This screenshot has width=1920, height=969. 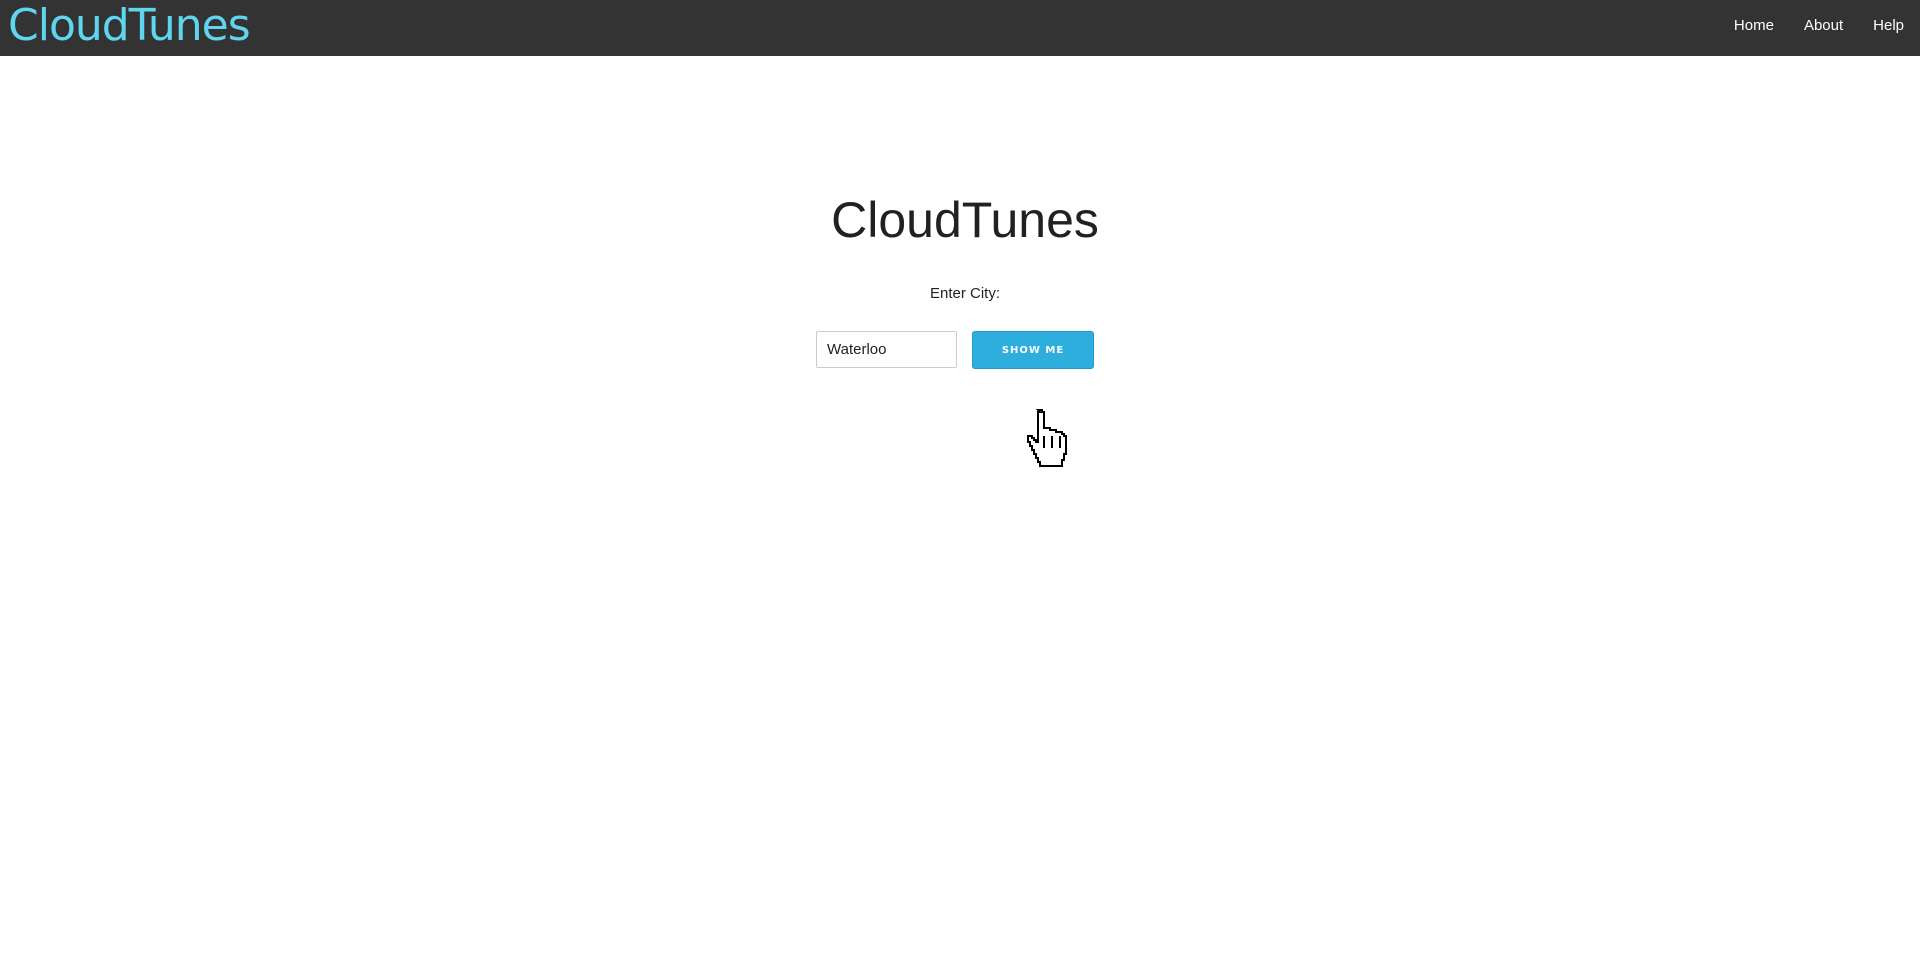 What do you see at coordinates (1047, 438) in the screenshot?
I see `hand-pointer-icon` at bounding box center [1047, 438].